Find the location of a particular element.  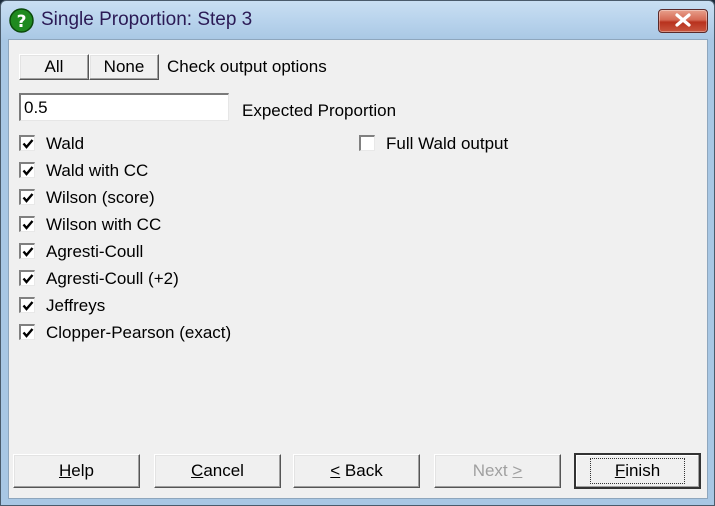

next-button: Next > is located at coordinates (497, 471).